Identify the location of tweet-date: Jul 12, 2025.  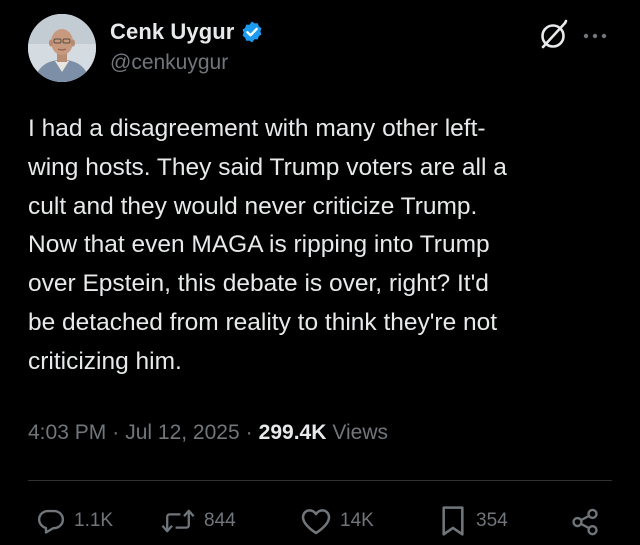
(182, 433).